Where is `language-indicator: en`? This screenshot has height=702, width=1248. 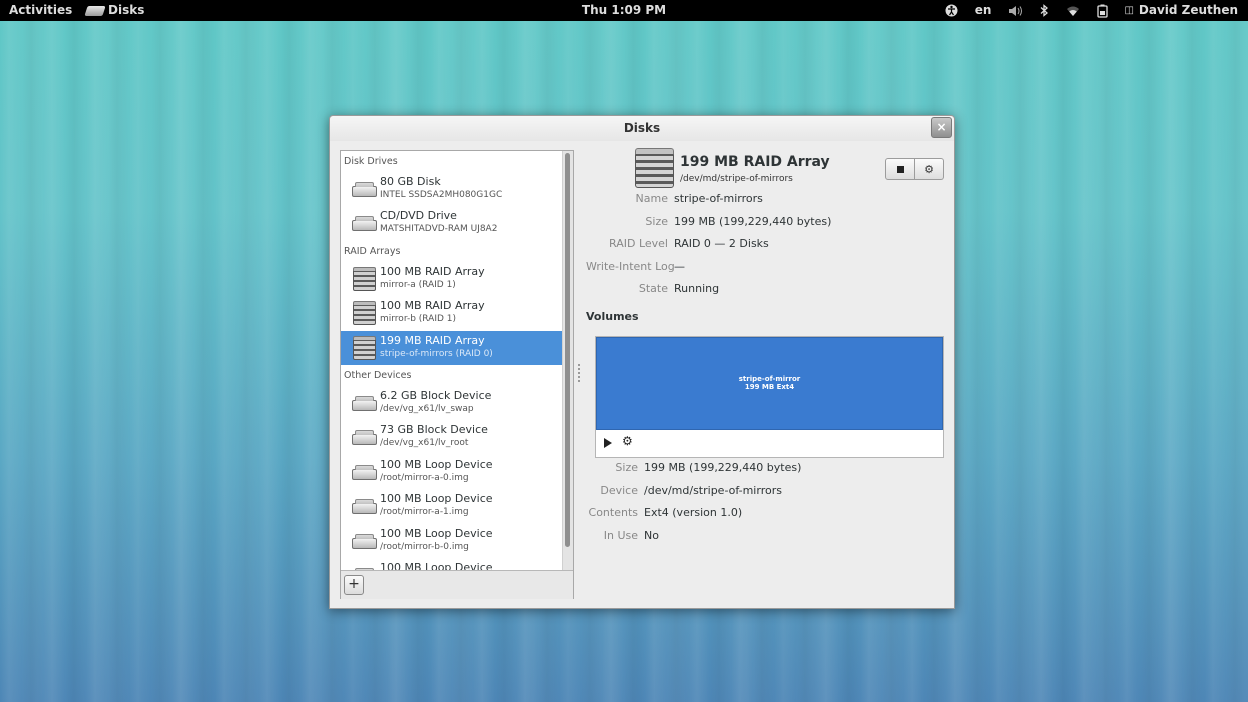
language-indicator: en is located at coordinates (983, 10).